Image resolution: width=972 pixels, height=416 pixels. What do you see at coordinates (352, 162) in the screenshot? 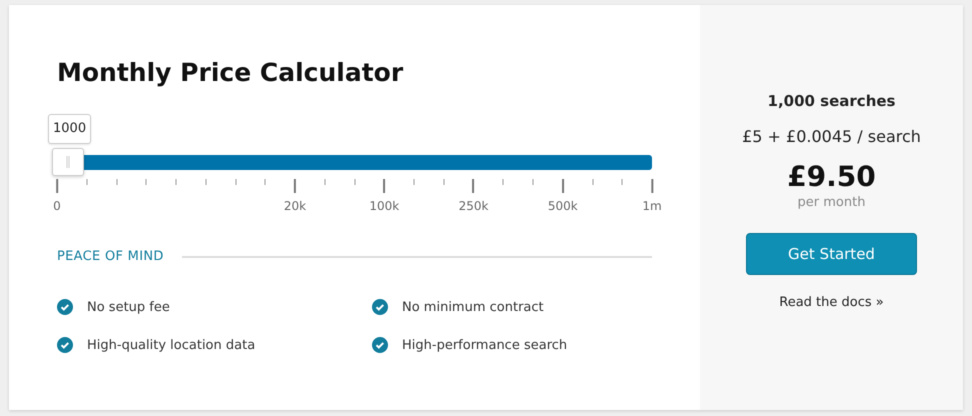
I see `price-slider` at bounding box center [352, 162].